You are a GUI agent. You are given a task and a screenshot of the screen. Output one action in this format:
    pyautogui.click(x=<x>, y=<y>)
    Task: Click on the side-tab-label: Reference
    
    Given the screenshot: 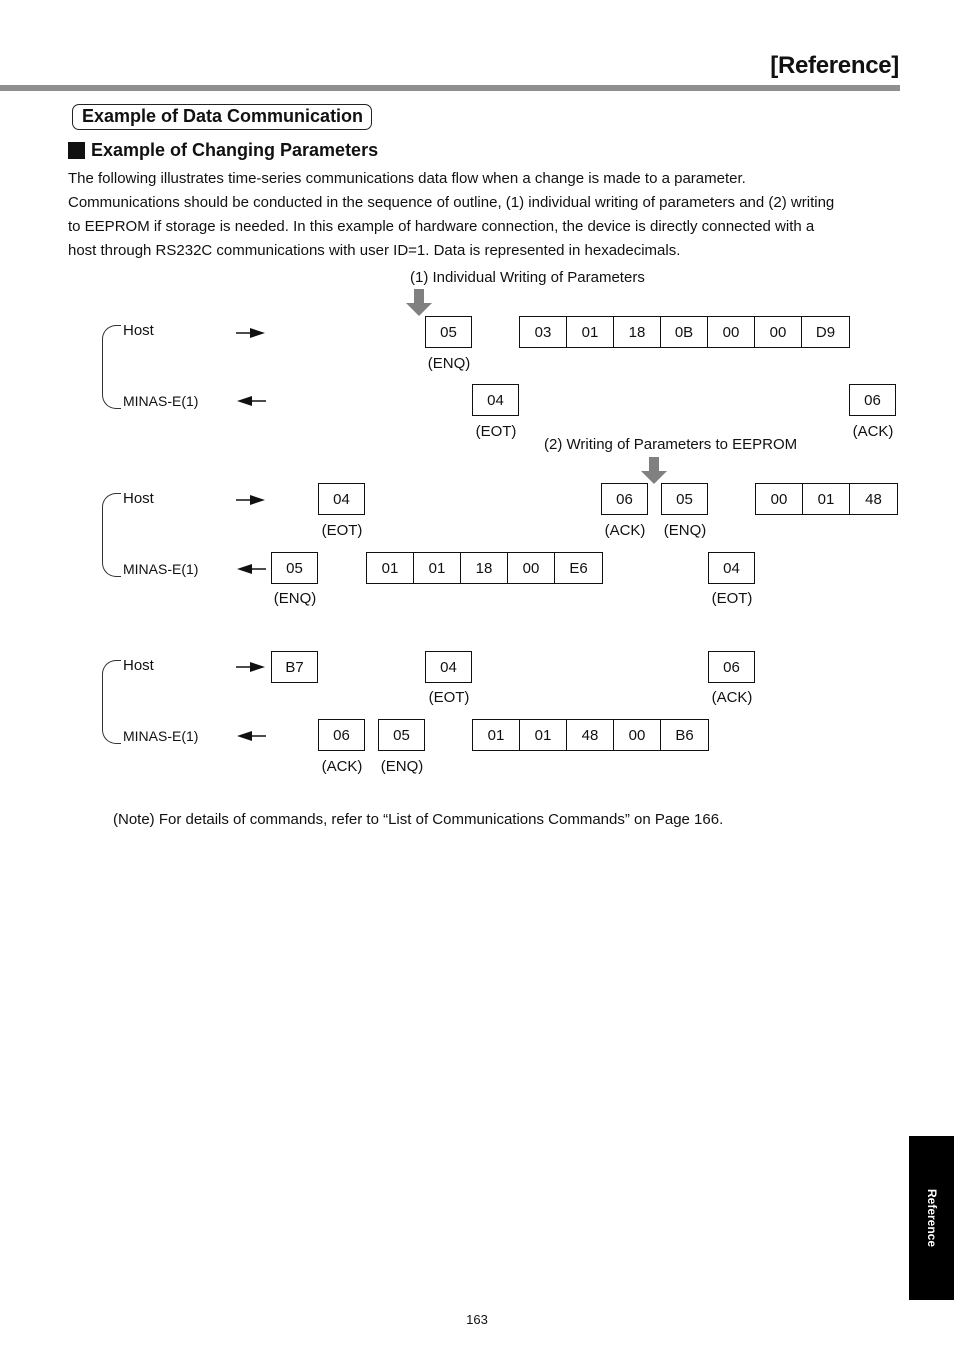 What is the action you would take?
    pyautogui.click(x=931, y=1218)
    